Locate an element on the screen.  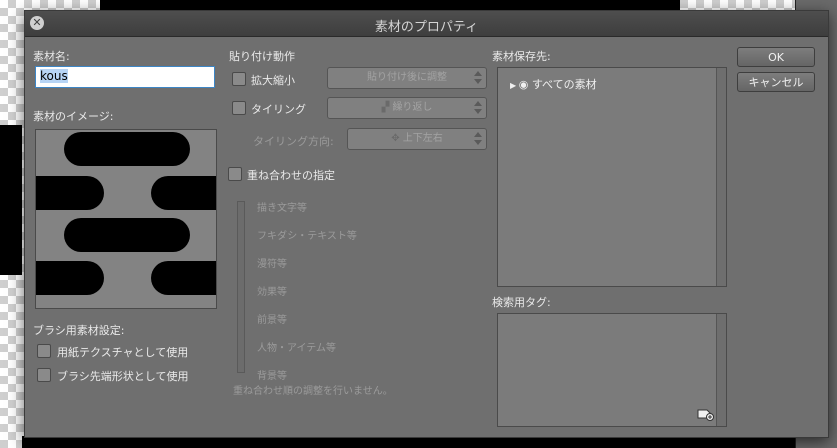
search-tags-box is located at coordinates (612, 370).